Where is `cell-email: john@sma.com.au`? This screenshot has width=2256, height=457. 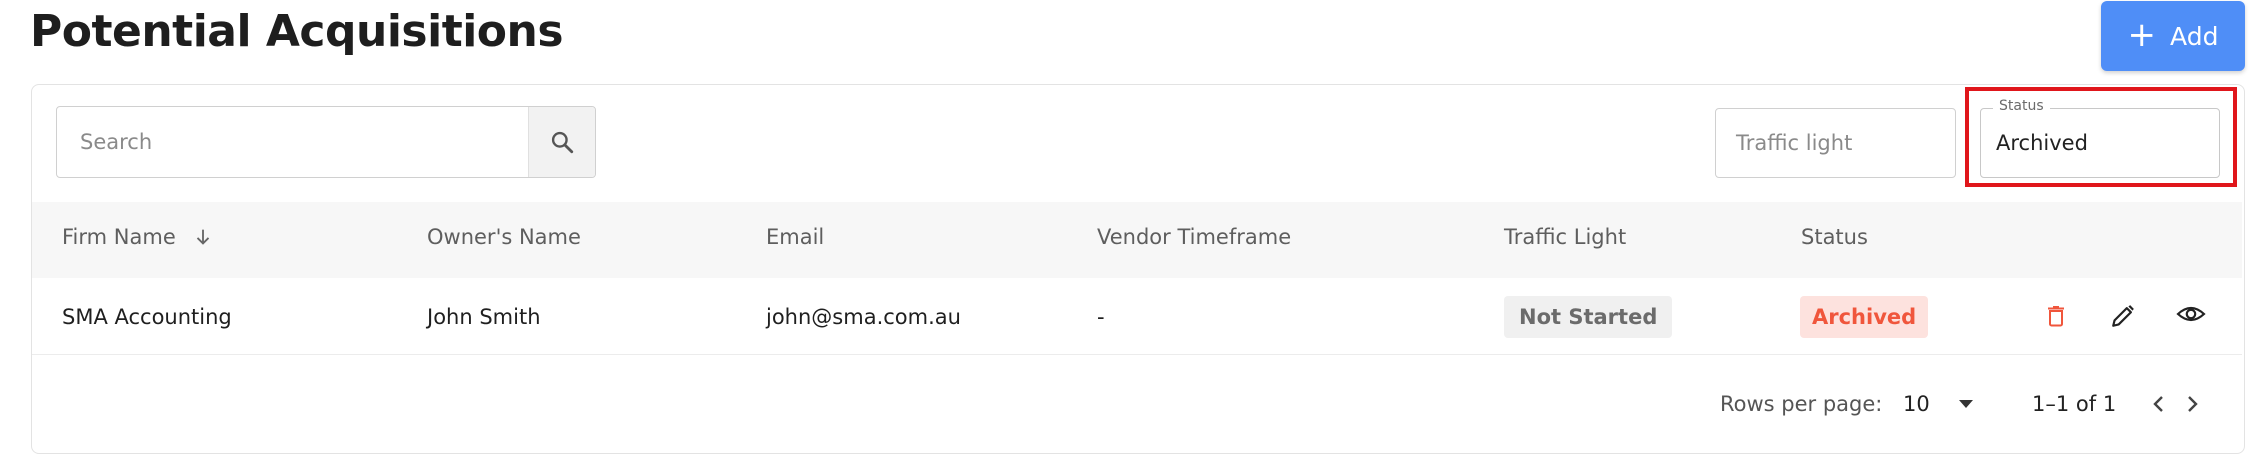
cell-email: john@sma.com.au is located at coordinates (863, 317).